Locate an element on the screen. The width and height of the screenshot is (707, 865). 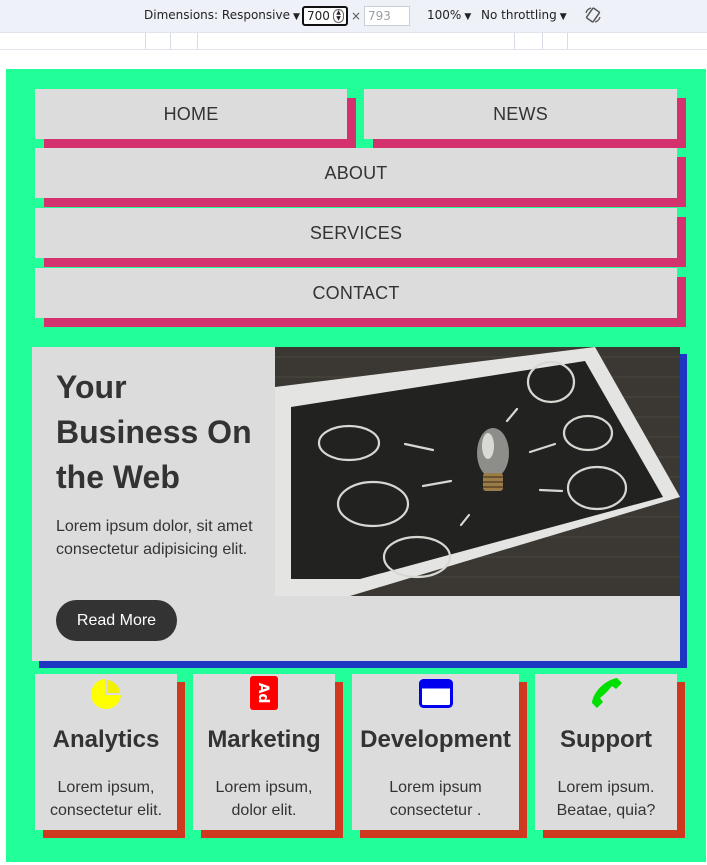
ad-icon: Ad is located at coordinates (264, 693).